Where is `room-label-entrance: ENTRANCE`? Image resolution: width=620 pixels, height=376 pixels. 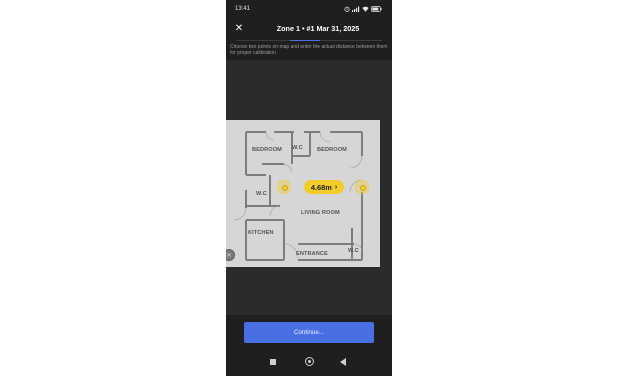 room-label-entrance: ENTRANCE is located at coordinates (312, 254).